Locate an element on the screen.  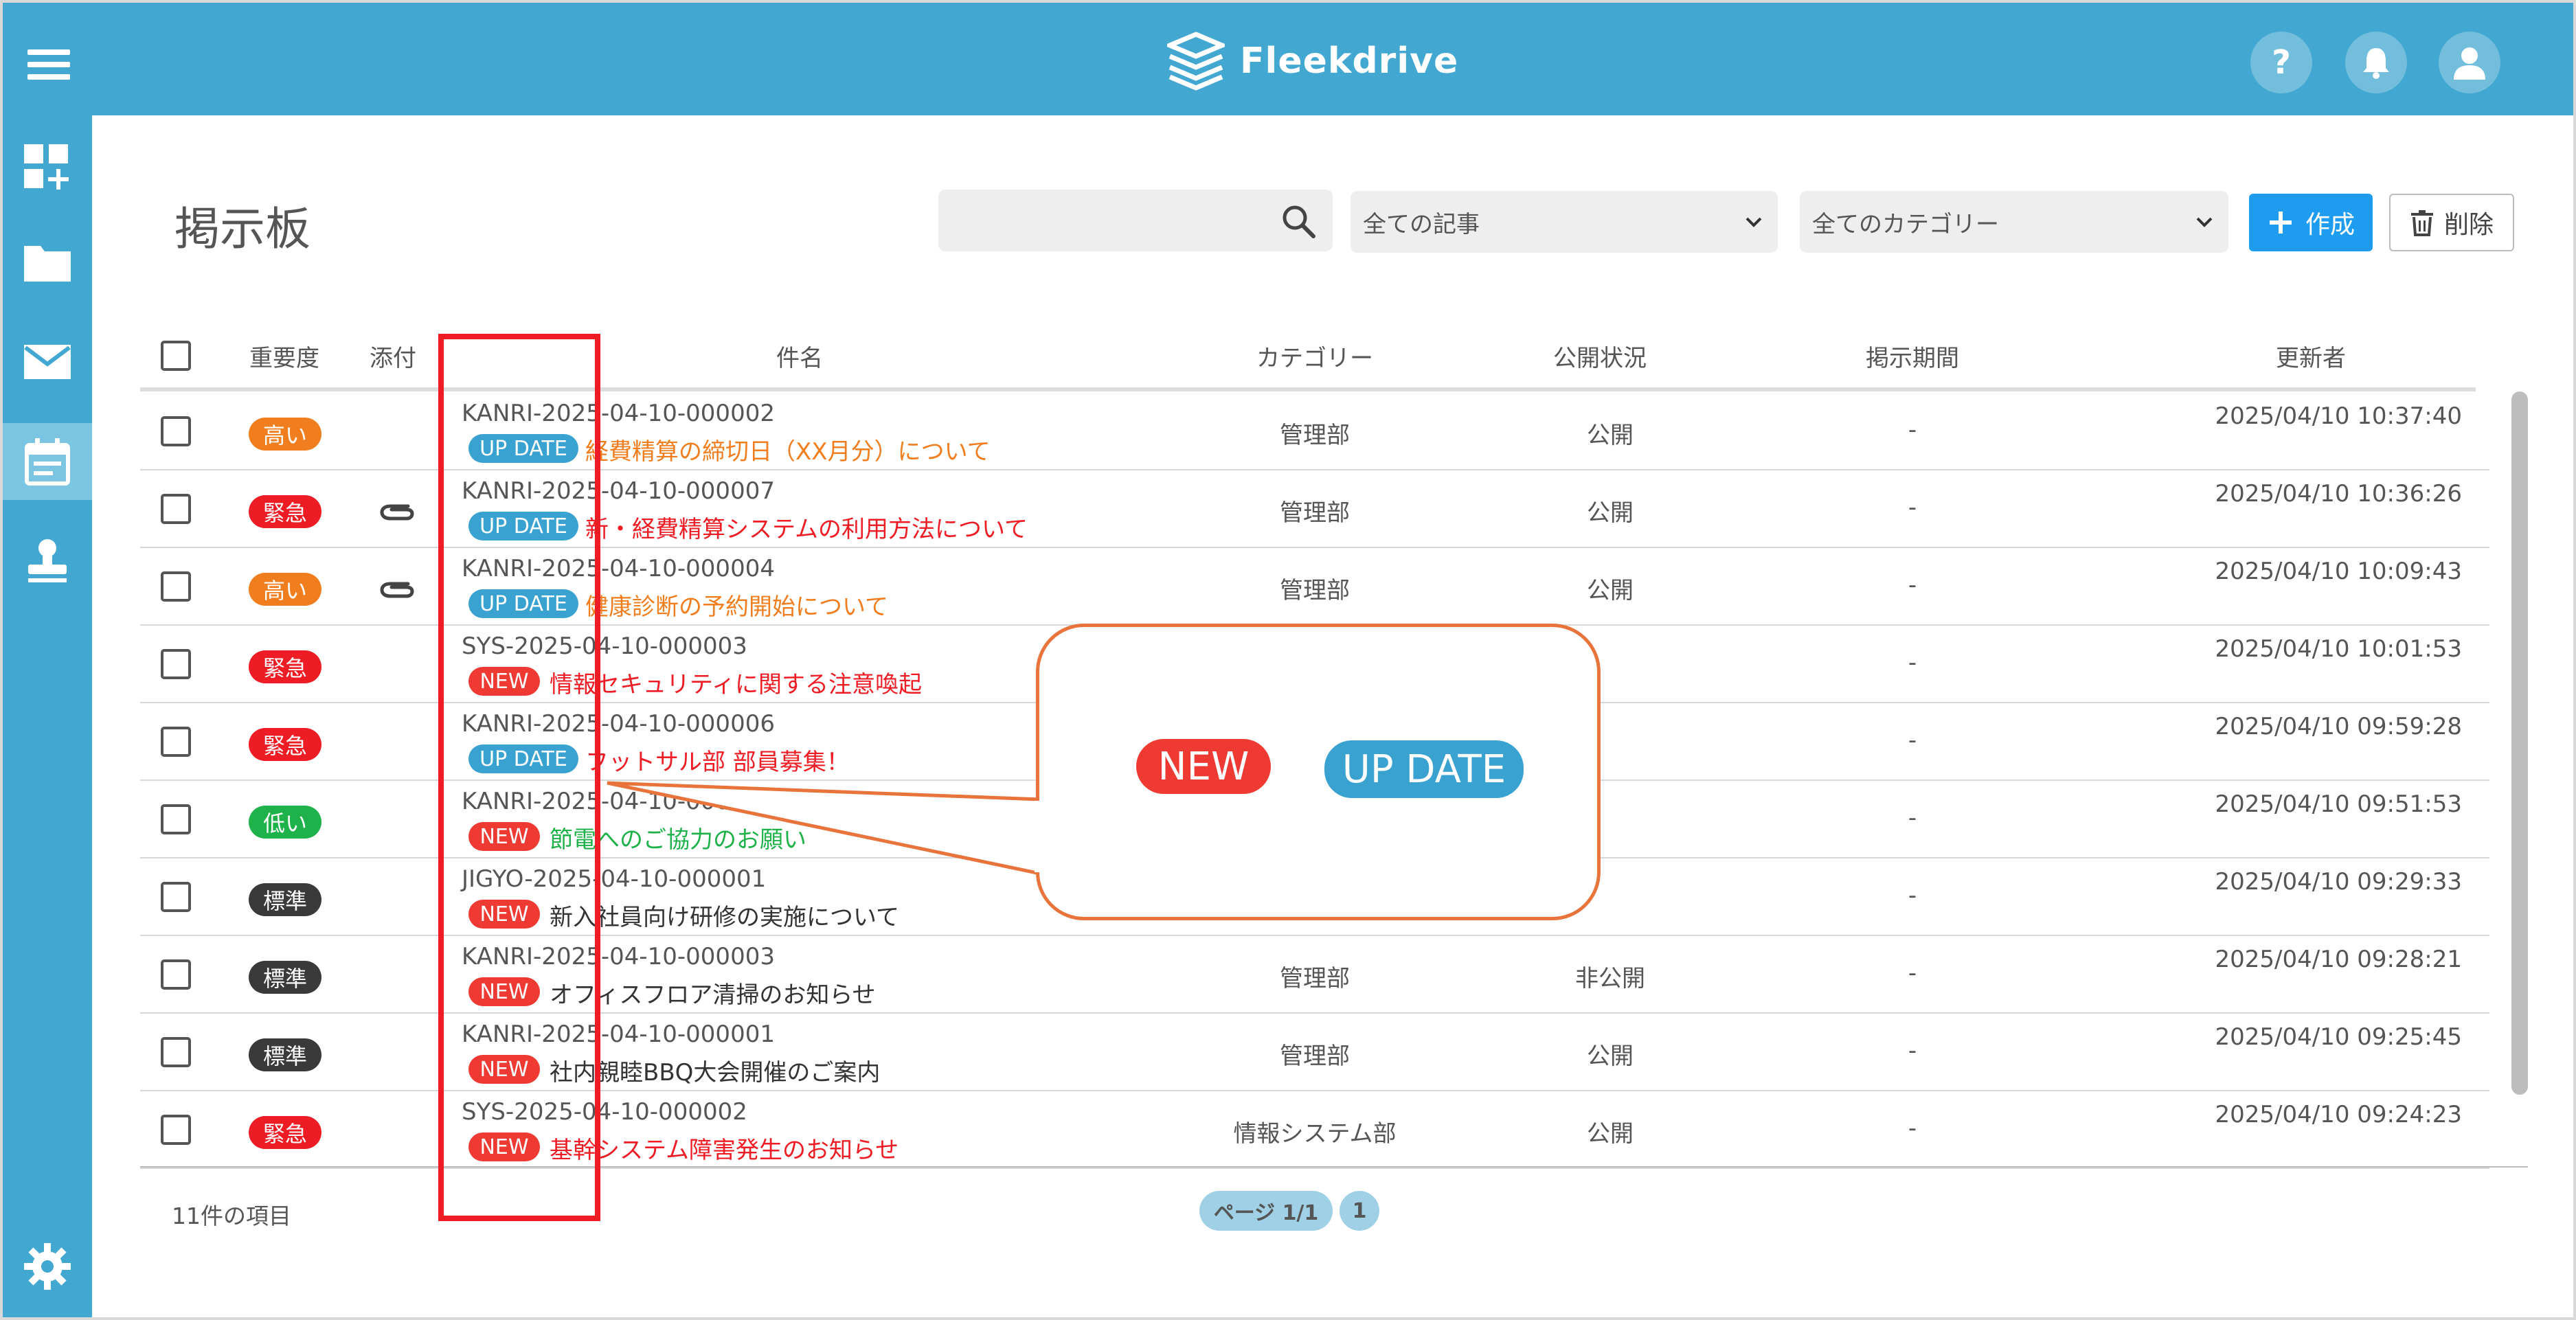
header-category: カテゴリー is located at coordinates (1315, 356).